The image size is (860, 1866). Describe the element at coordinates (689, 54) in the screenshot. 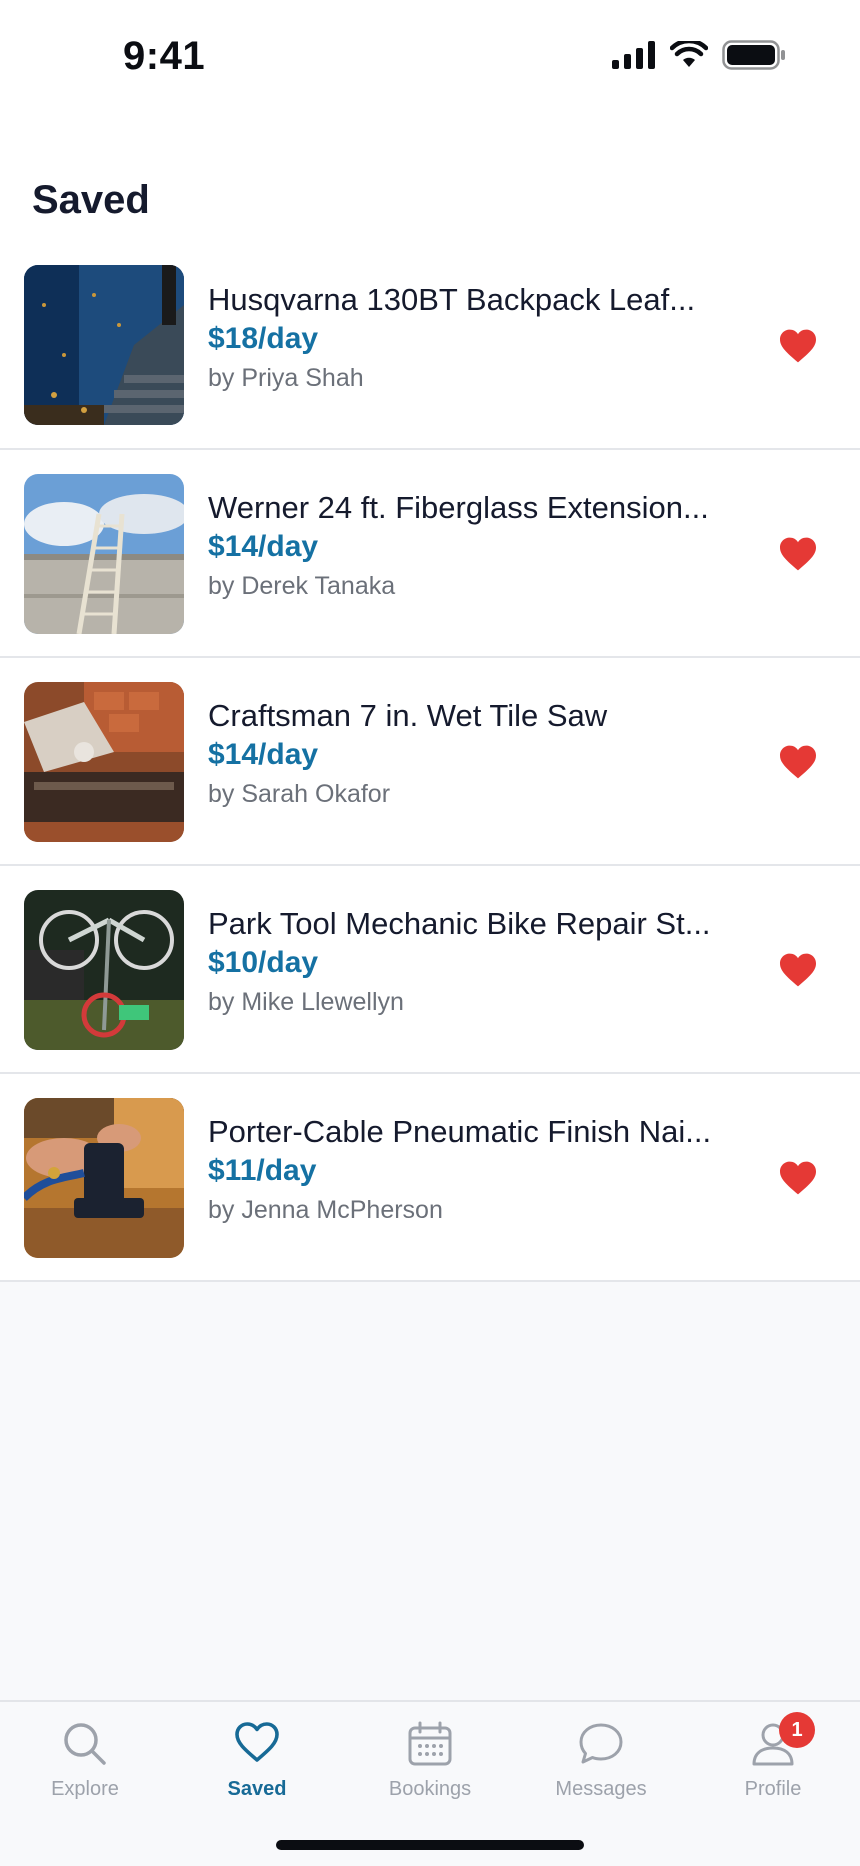

I see `wifi-icon` at that location.